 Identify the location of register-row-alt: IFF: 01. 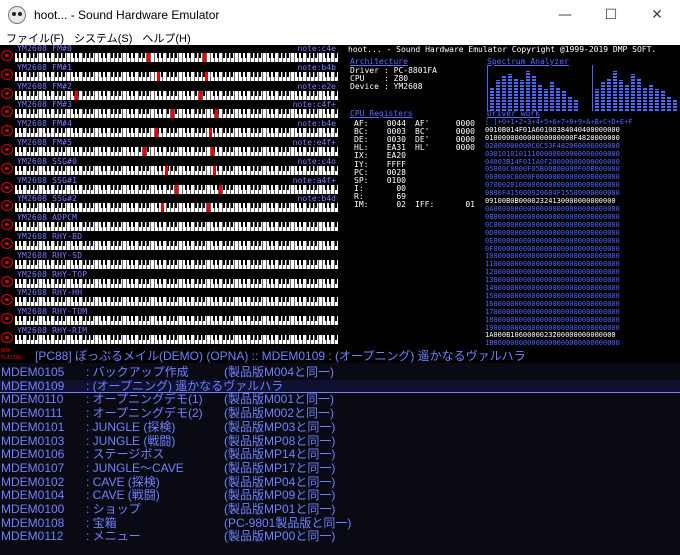
(445, 204).